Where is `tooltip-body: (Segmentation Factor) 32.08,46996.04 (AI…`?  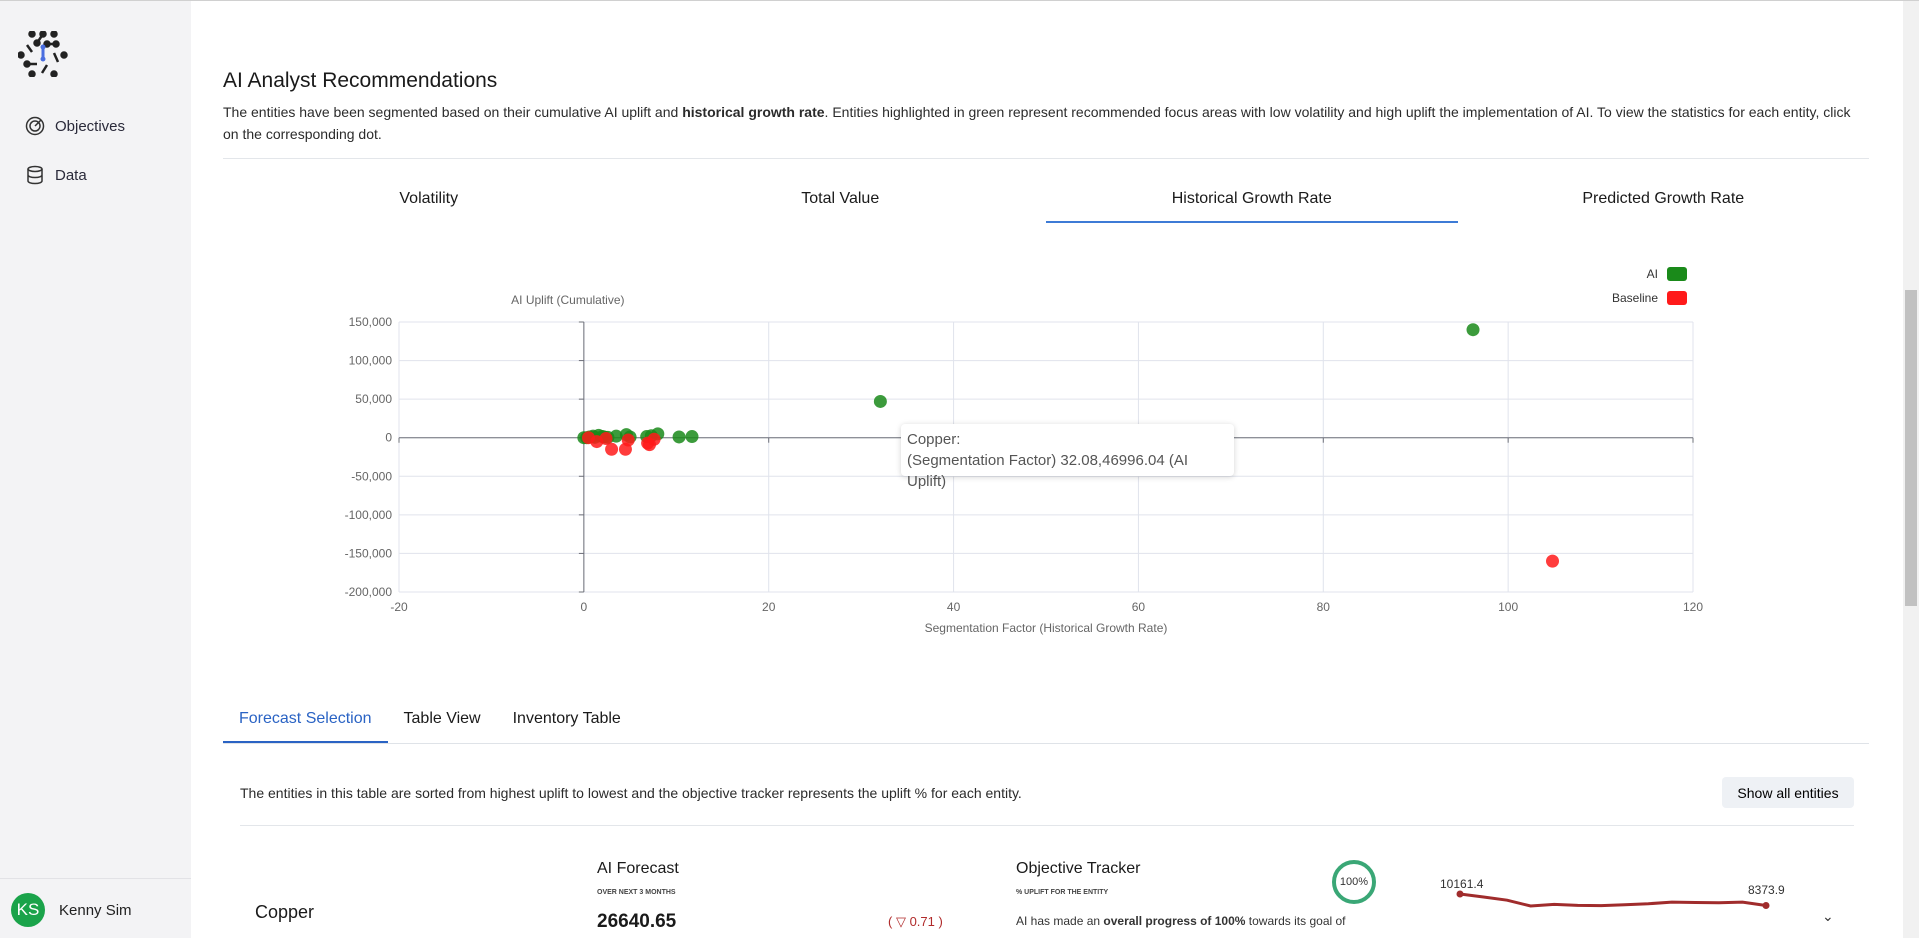 tooltip-body: (Segmentation Factor) 32.08,46996.04 (AI… is located at coordinates (1048, 471).